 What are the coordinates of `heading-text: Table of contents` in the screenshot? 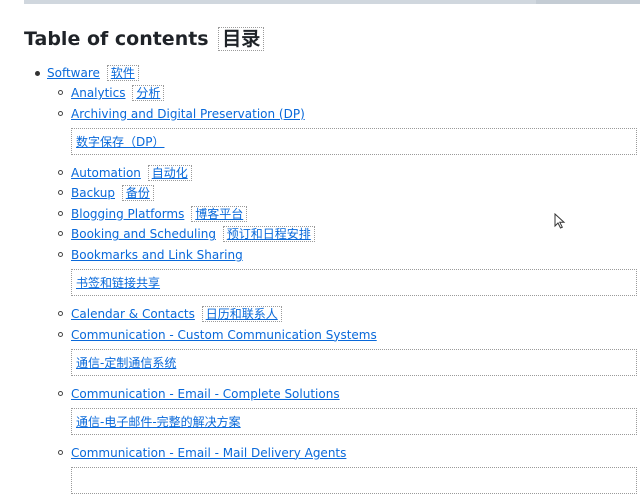 It's located at (116, 39).